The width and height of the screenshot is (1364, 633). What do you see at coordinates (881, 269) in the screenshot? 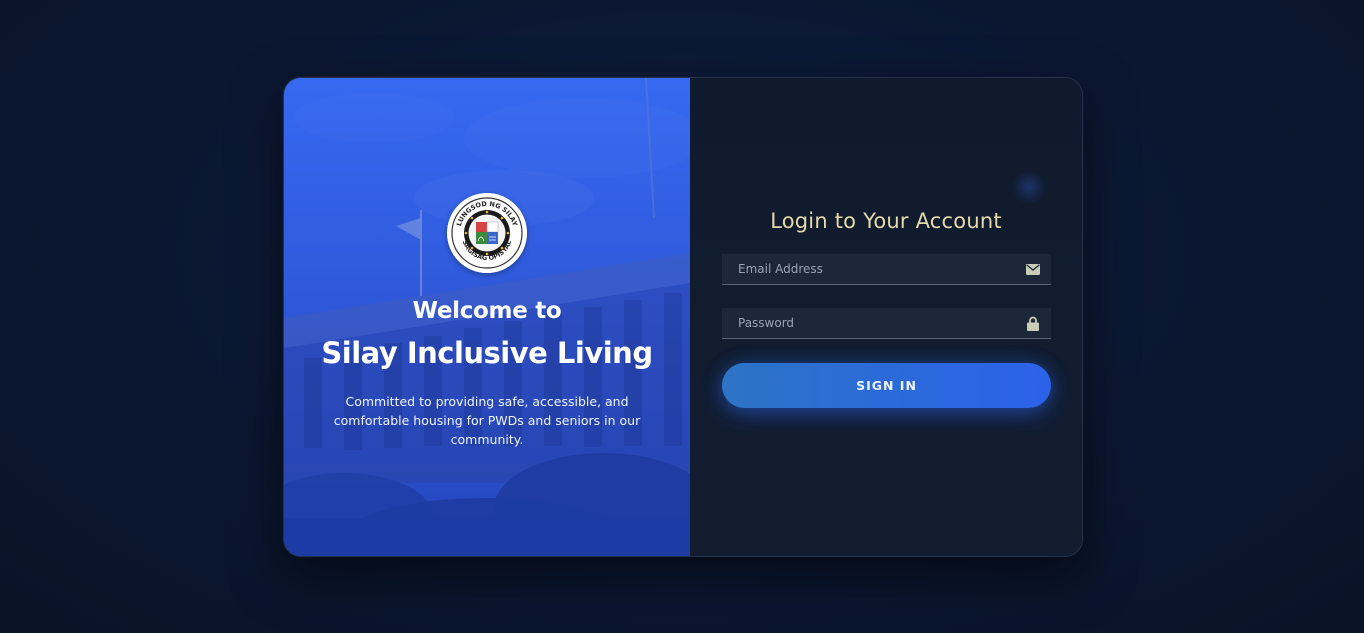
I see `email-input` at bounding box center [881, 269].